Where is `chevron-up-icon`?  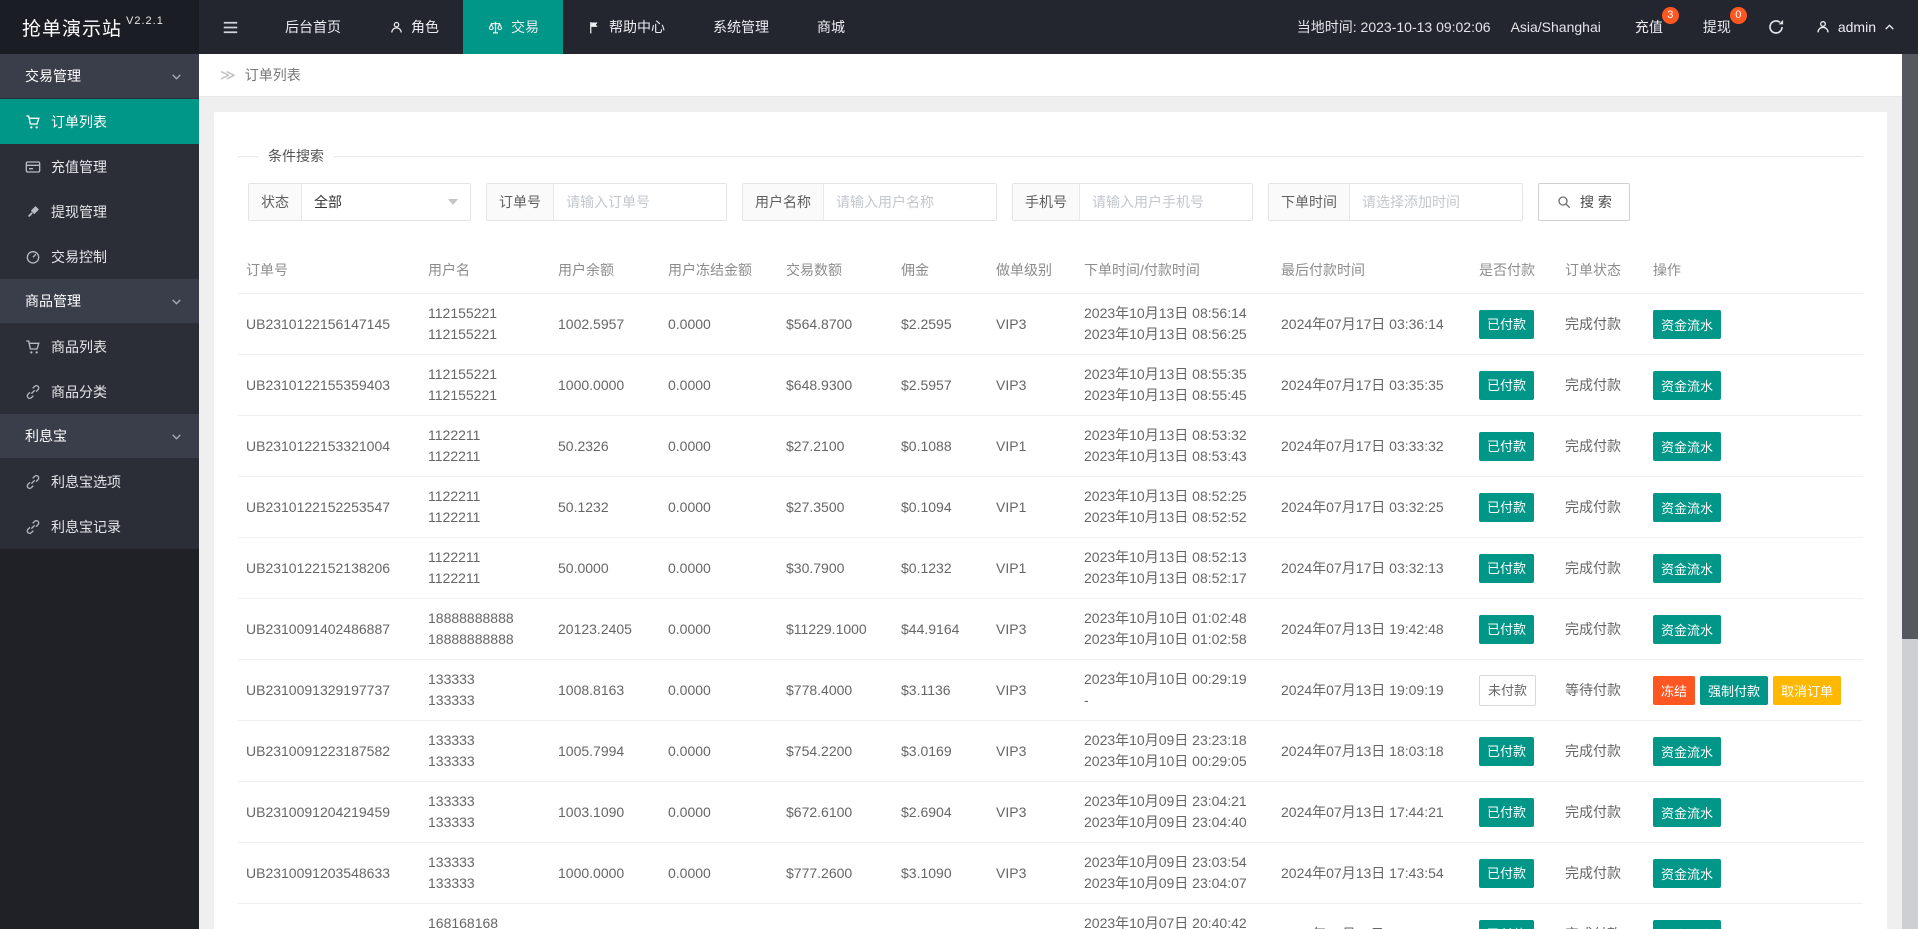
chevron-up-icon is located at coordinates (1889, 27).